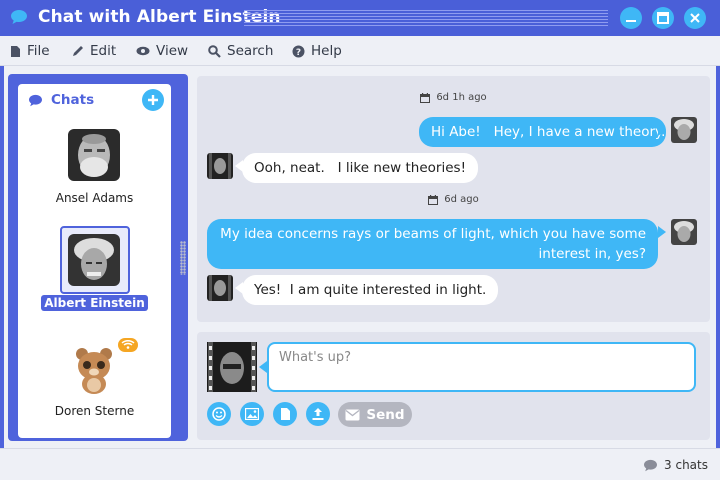  I want to click on panel-splitter, so click(183, 258).